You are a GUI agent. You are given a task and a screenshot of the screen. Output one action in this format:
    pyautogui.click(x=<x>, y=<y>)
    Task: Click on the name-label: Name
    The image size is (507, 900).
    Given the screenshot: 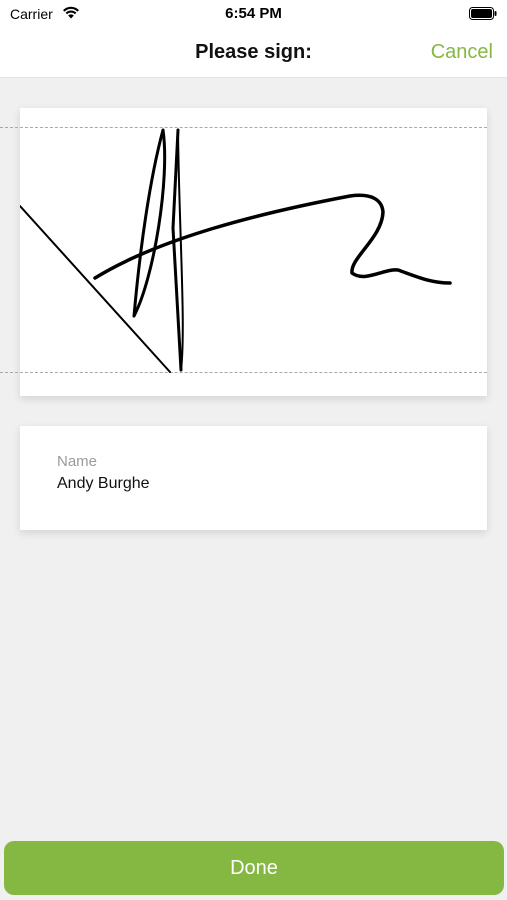 What is the action you would take?
    pyautogui.click(x=77, y=461)
    